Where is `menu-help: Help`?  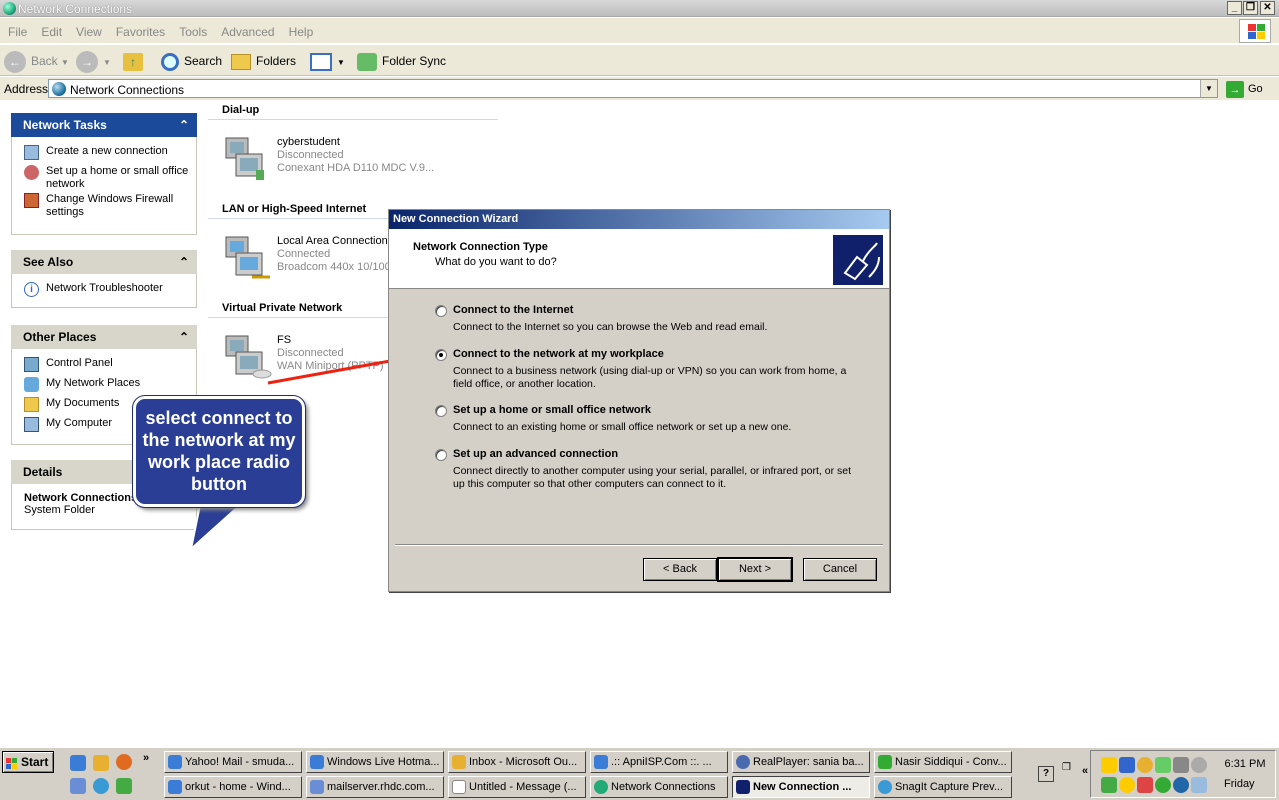
menu-help: Help is located at coordinates (300, 28).